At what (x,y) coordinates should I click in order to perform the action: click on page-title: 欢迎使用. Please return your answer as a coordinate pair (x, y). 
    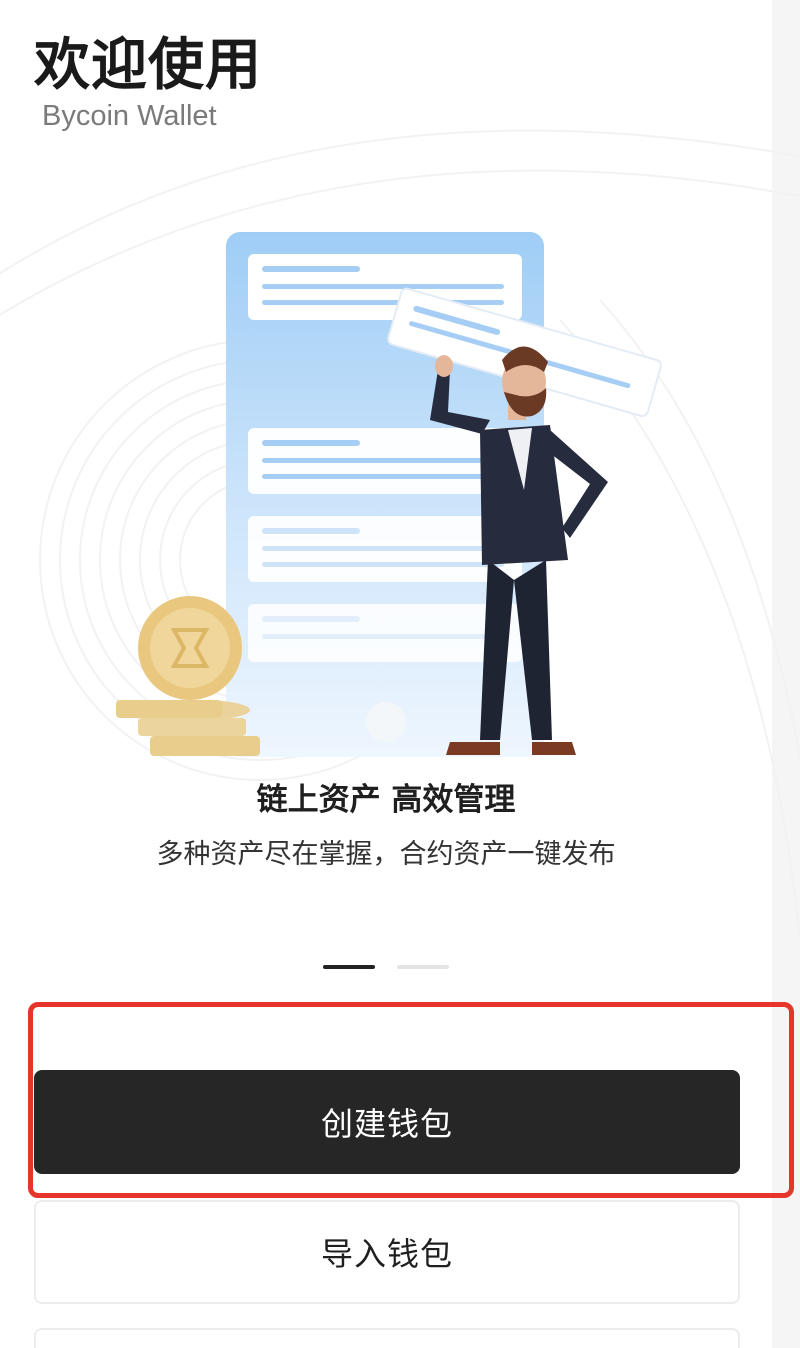
    Looking at the image, I should click on (148, 65).